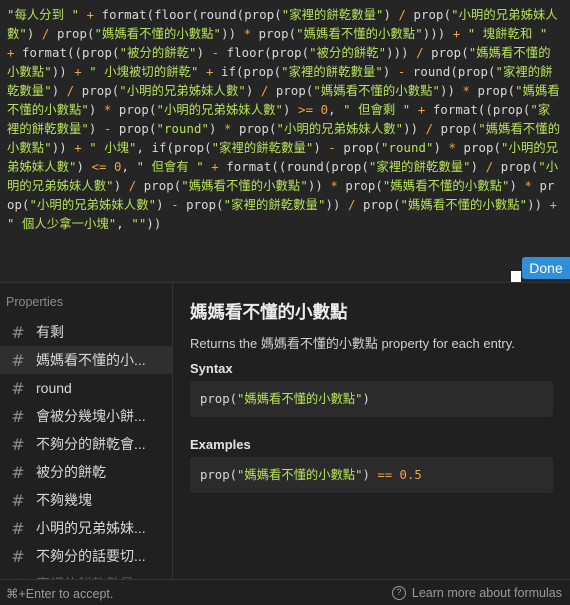  What do you see at coordinates (219, 475) in the screenshot?
I see `example-fn: prop(` at bounding box center [219, 475].